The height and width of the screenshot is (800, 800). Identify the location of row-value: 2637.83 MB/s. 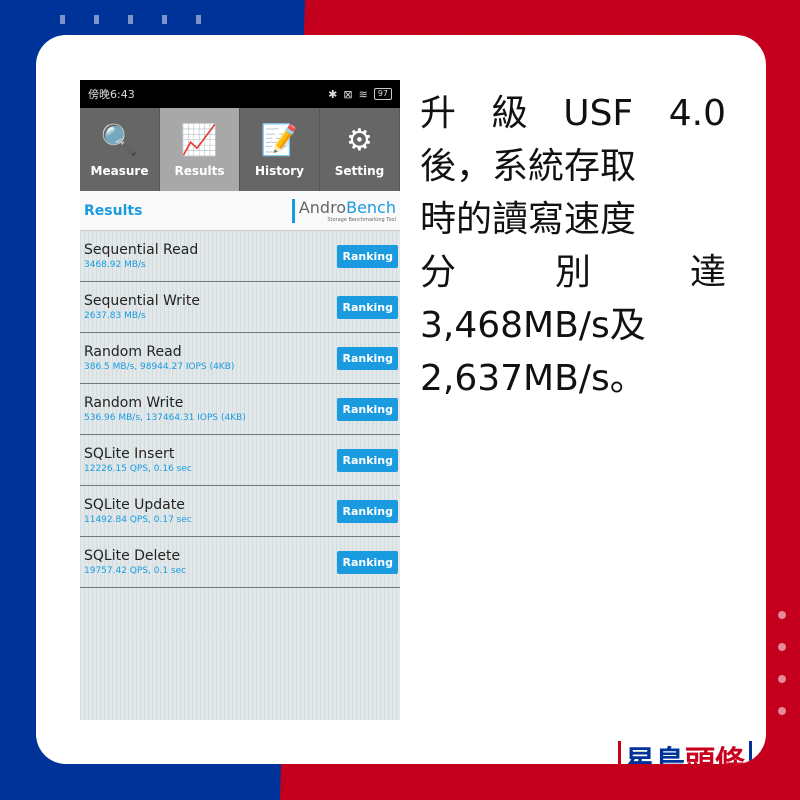
(115, 316).